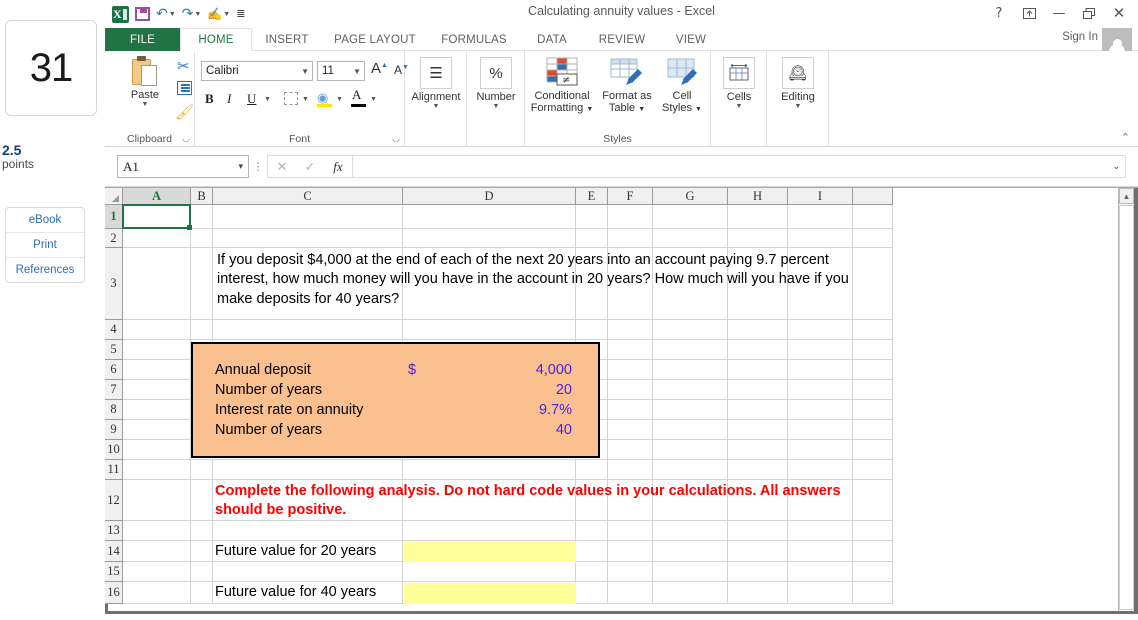  What do you see at coordinates (820, 410) in the screenshot?
I see `cell-I8` at bounding box center [820, 410].